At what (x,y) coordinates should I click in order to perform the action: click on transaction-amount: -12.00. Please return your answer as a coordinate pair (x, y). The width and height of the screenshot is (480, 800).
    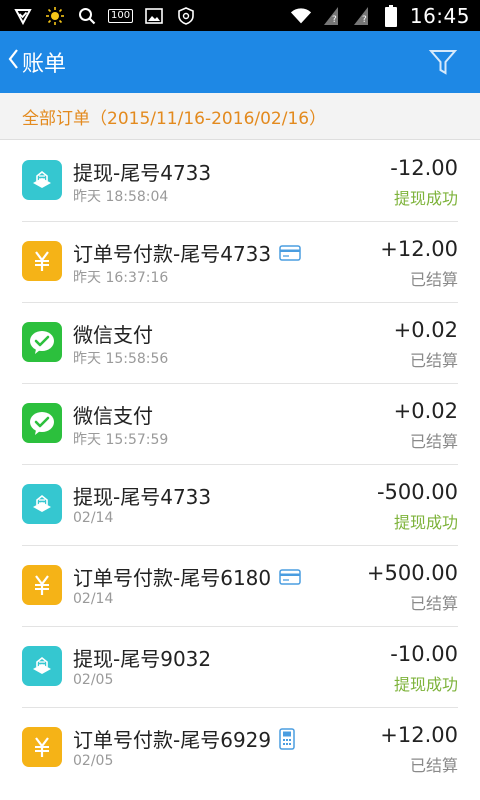
    Looking at the image, I should click on (424, 168).